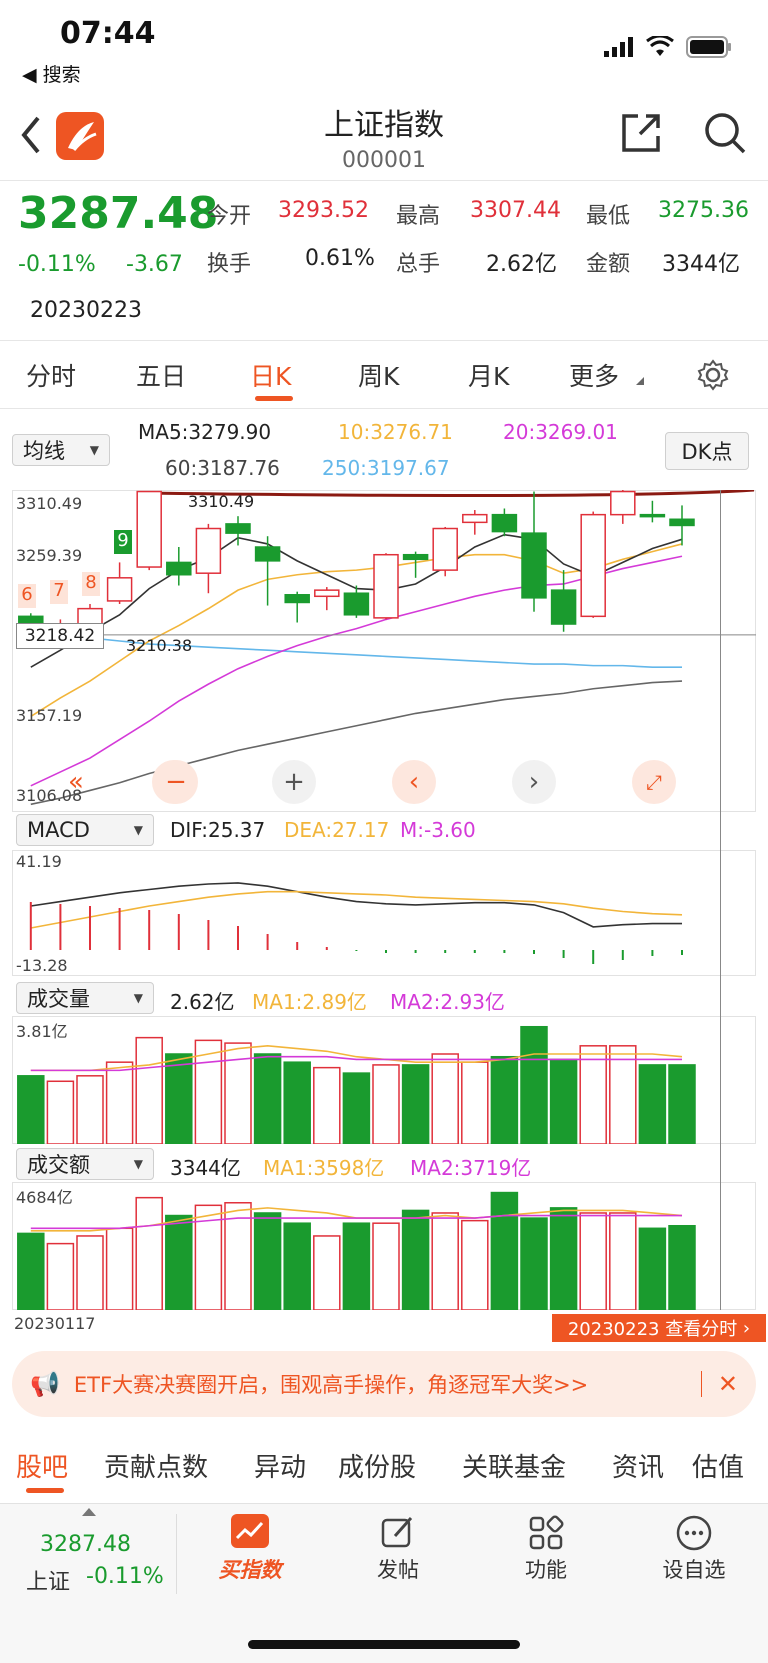 This screenshot has height=1663, width=768. I want to click on share-icon, so click(641, 133).